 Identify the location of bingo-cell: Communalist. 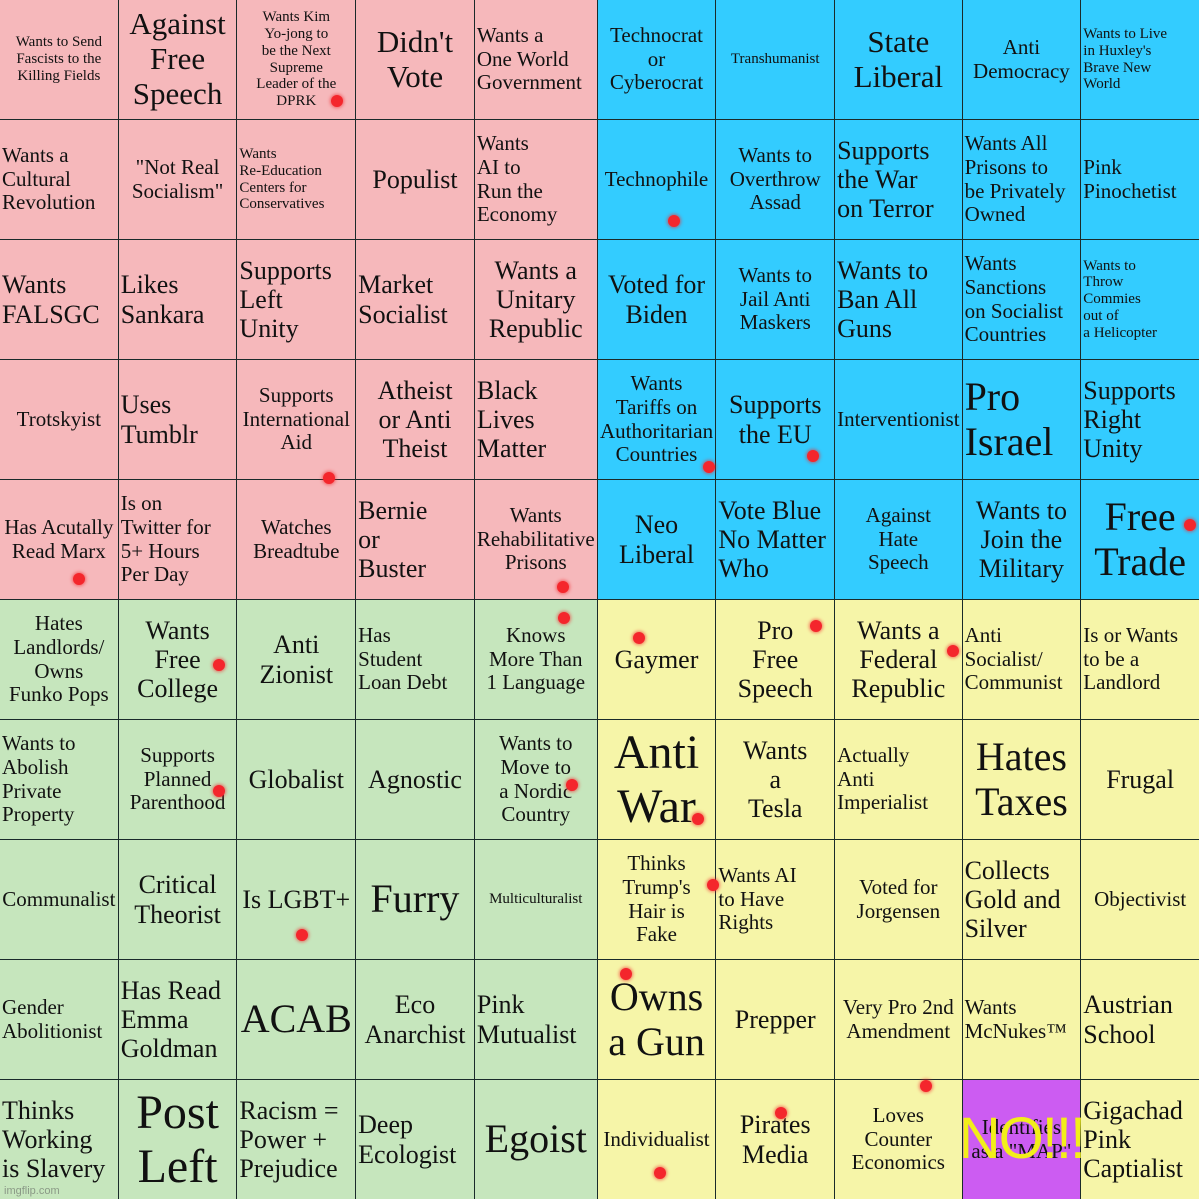
(59, 899).